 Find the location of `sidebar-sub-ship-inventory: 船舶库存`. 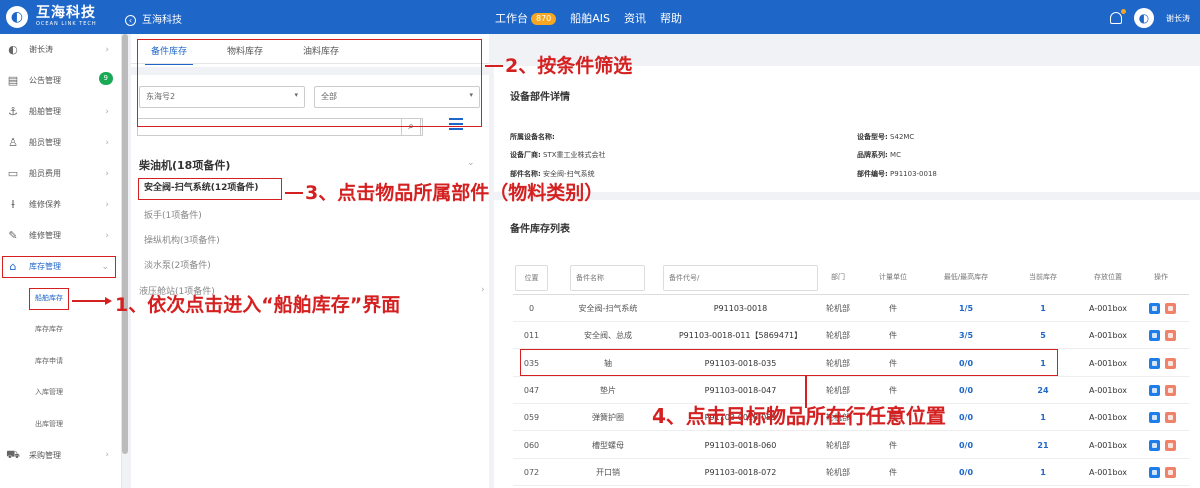

sidebar-sub-ship-inventory: 船舶库存 is located at coordinates (60, 298).